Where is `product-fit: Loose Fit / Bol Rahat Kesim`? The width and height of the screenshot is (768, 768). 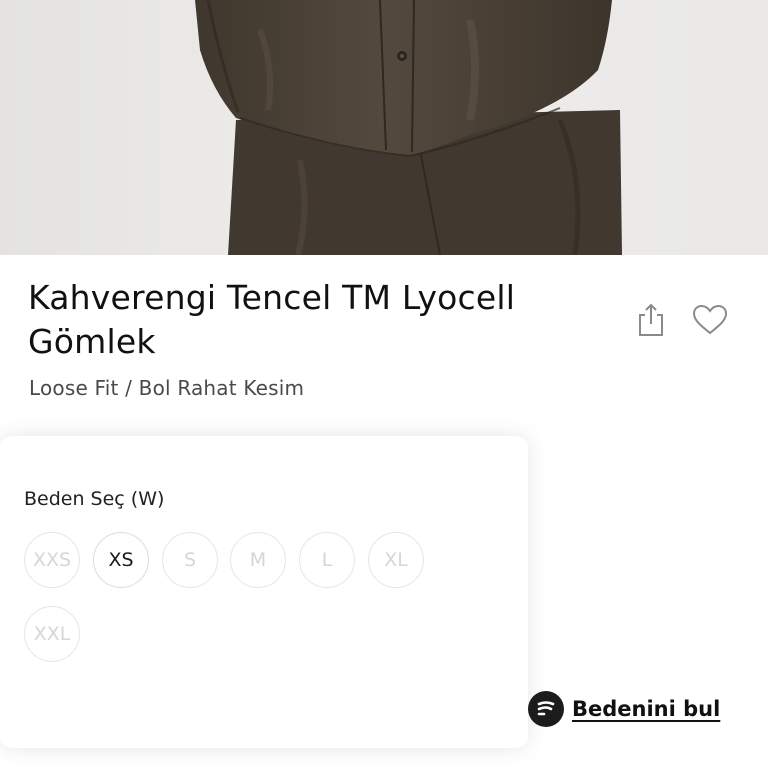
product-fit: Loose Fit / Bol Rahat Kesim is located at coordinates (167, 388).